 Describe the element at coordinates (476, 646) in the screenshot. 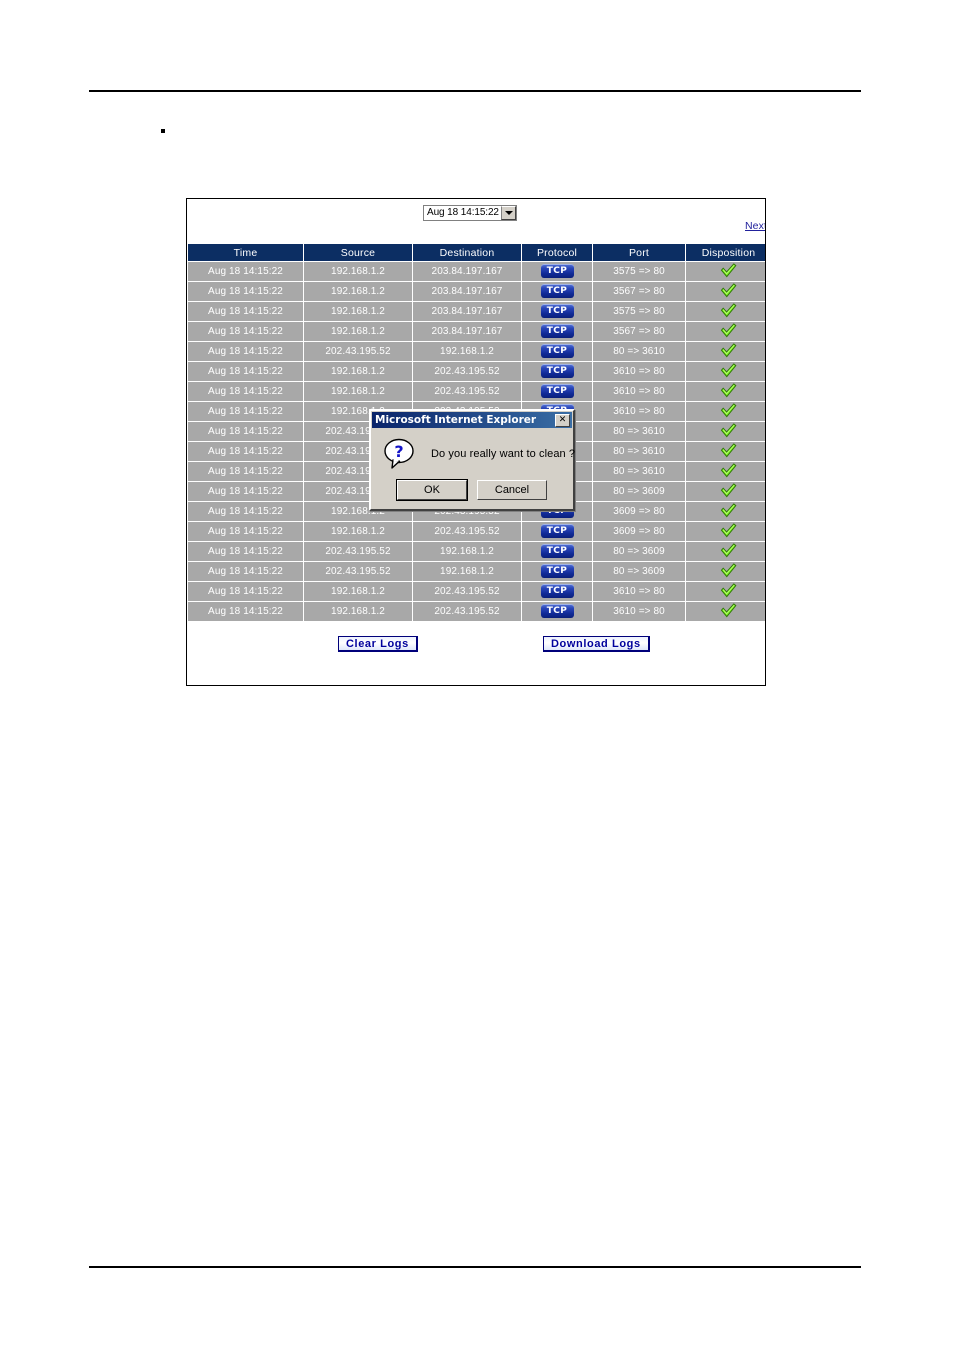

I see `log-panel-footer: Clear Logs Download Logs` at that location.